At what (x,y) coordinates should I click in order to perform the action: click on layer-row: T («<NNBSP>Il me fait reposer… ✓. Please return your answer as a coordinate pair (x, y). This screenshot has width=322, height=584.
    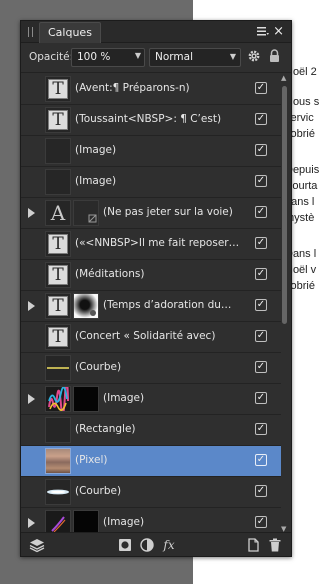
    Looking at the image, I should click on (151, 244).